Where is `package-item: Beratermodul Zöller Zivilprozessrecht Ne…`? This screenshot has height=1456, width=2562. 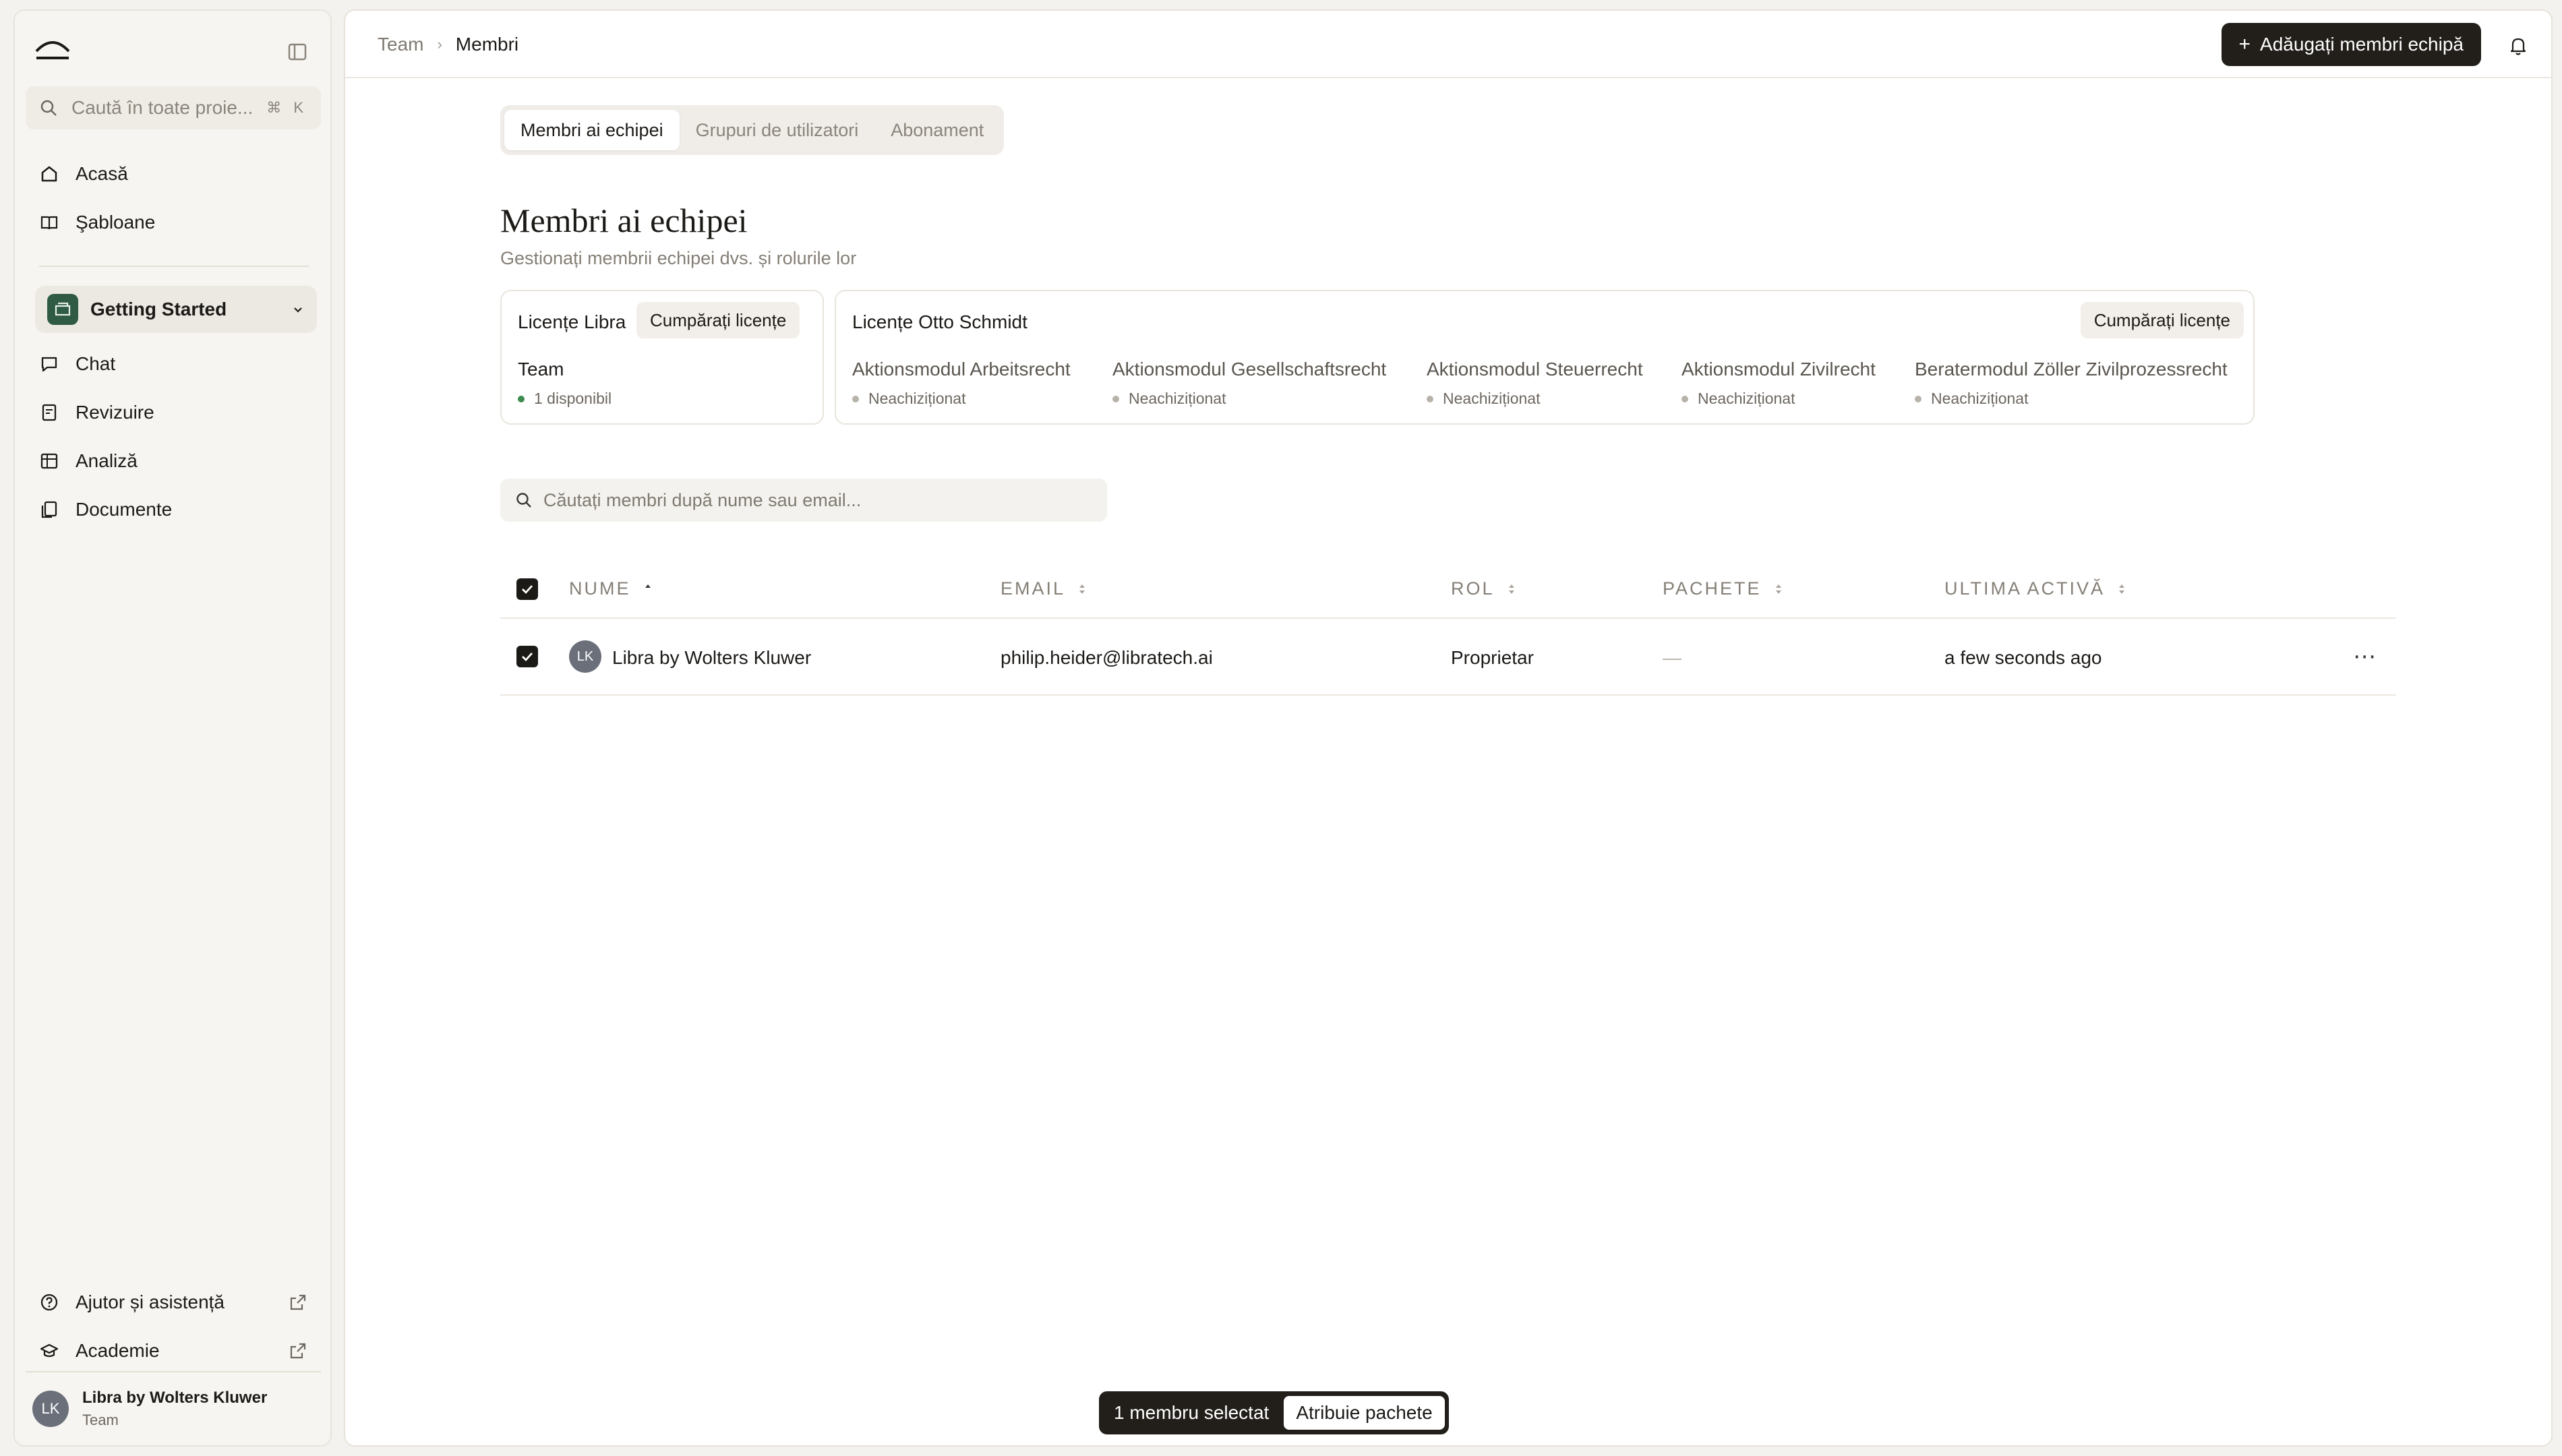 package-item: Beratermodul Zöller Zivilprozessrecht Ne… is located at coordinates (2072, 383).